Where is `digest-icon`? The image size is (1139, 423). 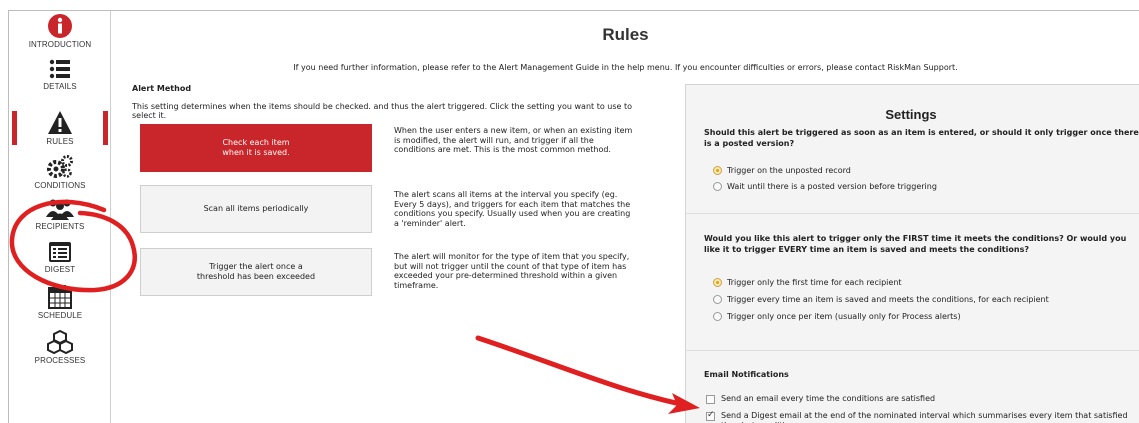
digest-icon is located at coordinates (60, 252).